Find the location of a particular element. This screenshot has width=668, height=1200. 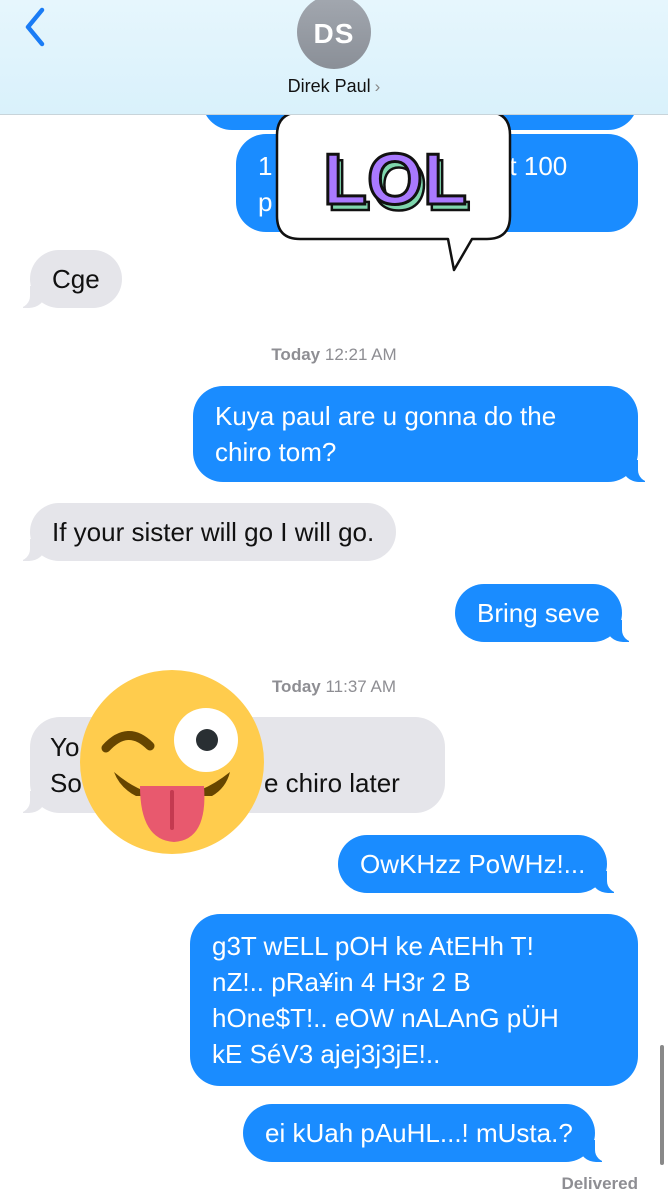

timestamp-time: 12:21 AM is located at coordinates (360, 354).